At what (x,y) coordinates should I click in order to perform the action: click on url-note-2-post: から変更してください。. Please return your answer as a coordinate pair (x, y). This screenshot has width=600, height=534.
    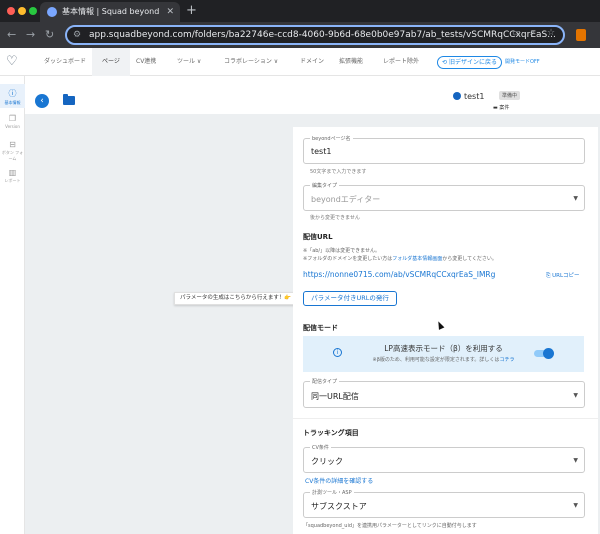
    Looking at the image, I should click on (469, 259).